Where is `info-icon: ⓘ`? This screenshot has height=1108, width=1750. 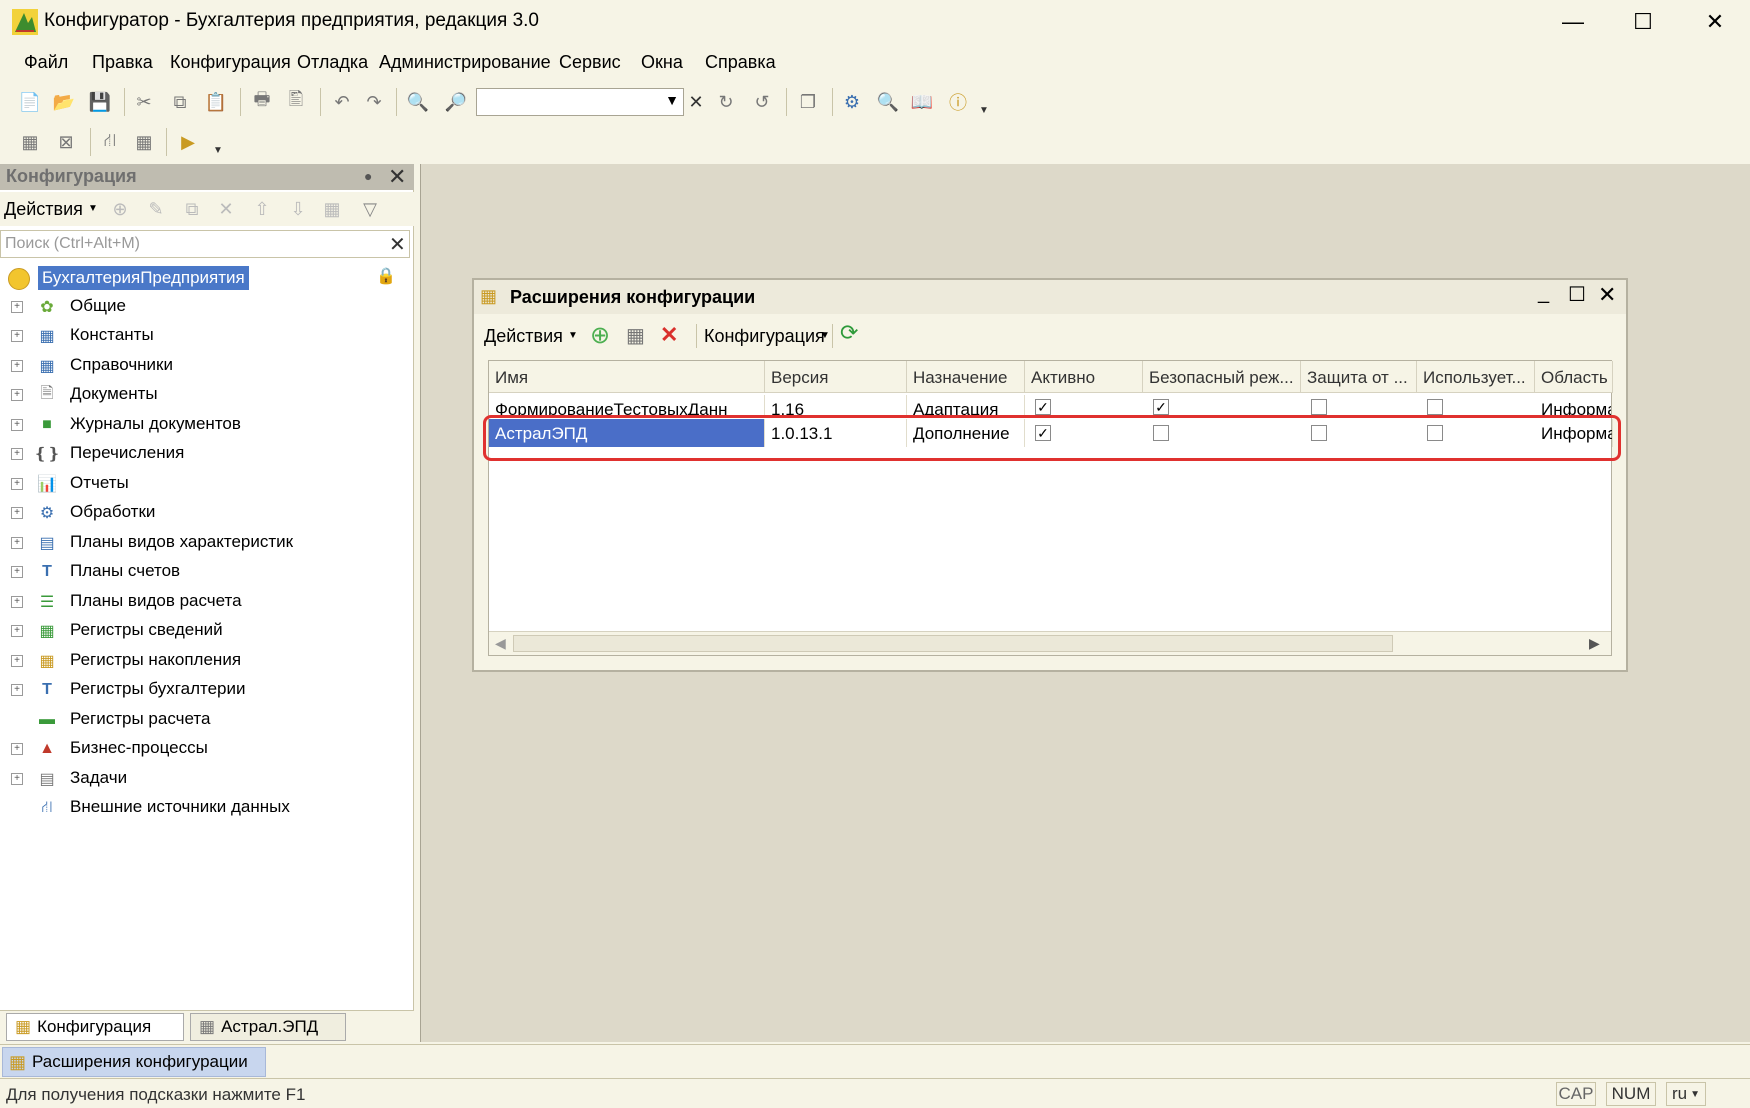
info-icon: ⓘ is located at coordinates (958, 102).